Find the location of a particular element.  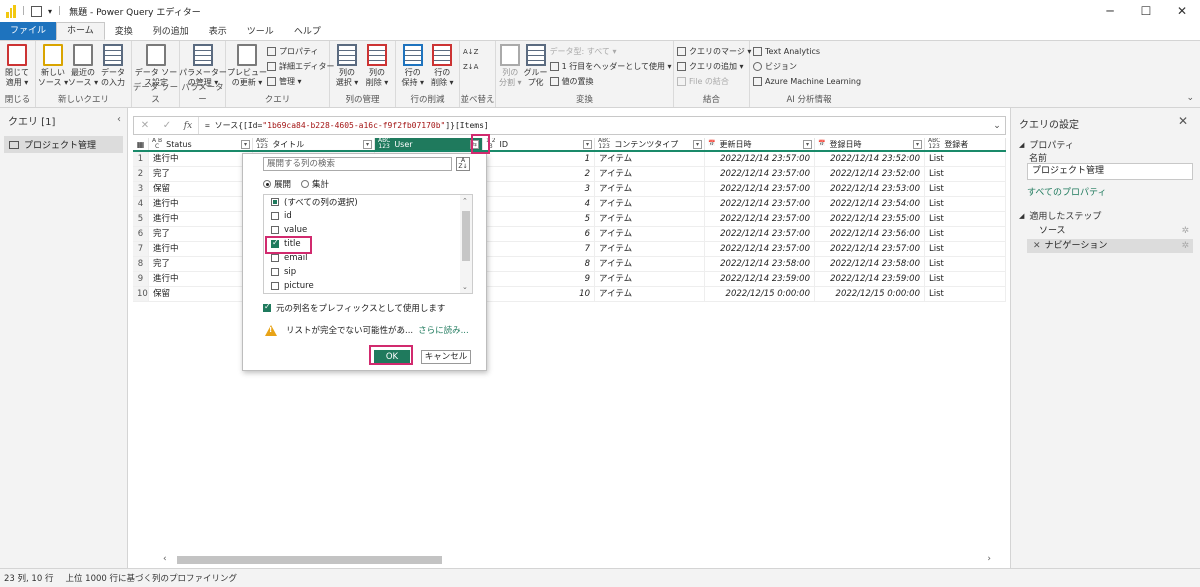

checklist-scroll-thumb is located at coordinates (466, 236).